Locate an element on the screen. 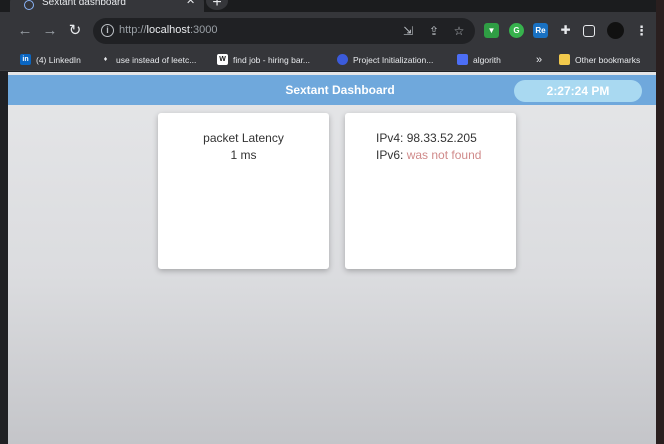 This screenshot has width=664, height=444. forward-arrow-icon: → is located at coordinates (50, 31).